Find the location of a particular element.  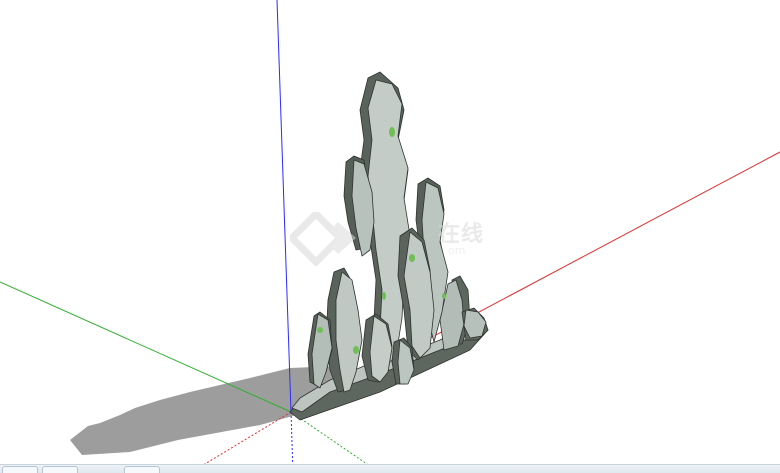

taskbar-strip is located at coordinates (390, 468).